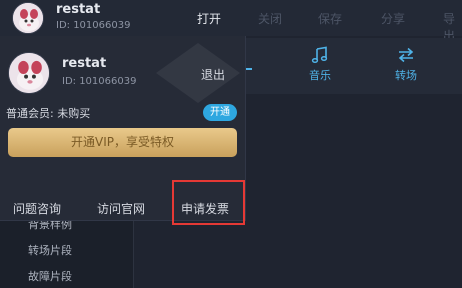 The height and width of the screenshot is (288, 462). What do you see at coordinates (37, 208) in the screenshot?
I see `help-link: 问题咨询` at bounding box center [37, 208].